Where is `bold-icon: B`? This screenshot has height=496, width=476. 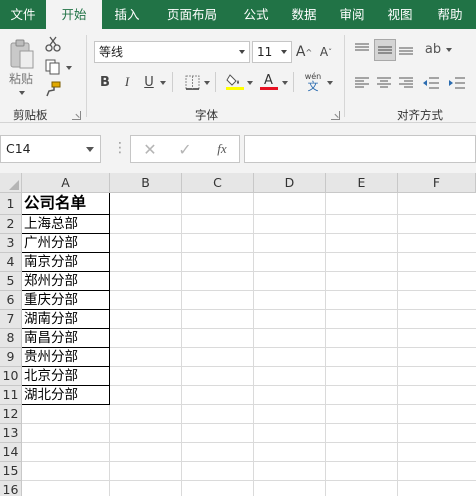 bold-icon: B is located at coordinates (105, 82).